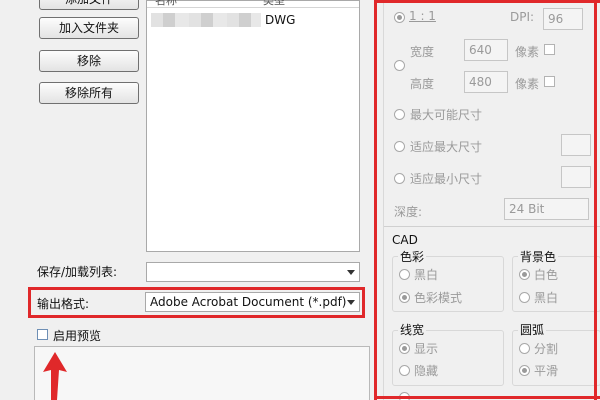  What do you see at coordinates (202, 373) in the screenshot?
I see `preview-area` at bounding box center [202, 373].